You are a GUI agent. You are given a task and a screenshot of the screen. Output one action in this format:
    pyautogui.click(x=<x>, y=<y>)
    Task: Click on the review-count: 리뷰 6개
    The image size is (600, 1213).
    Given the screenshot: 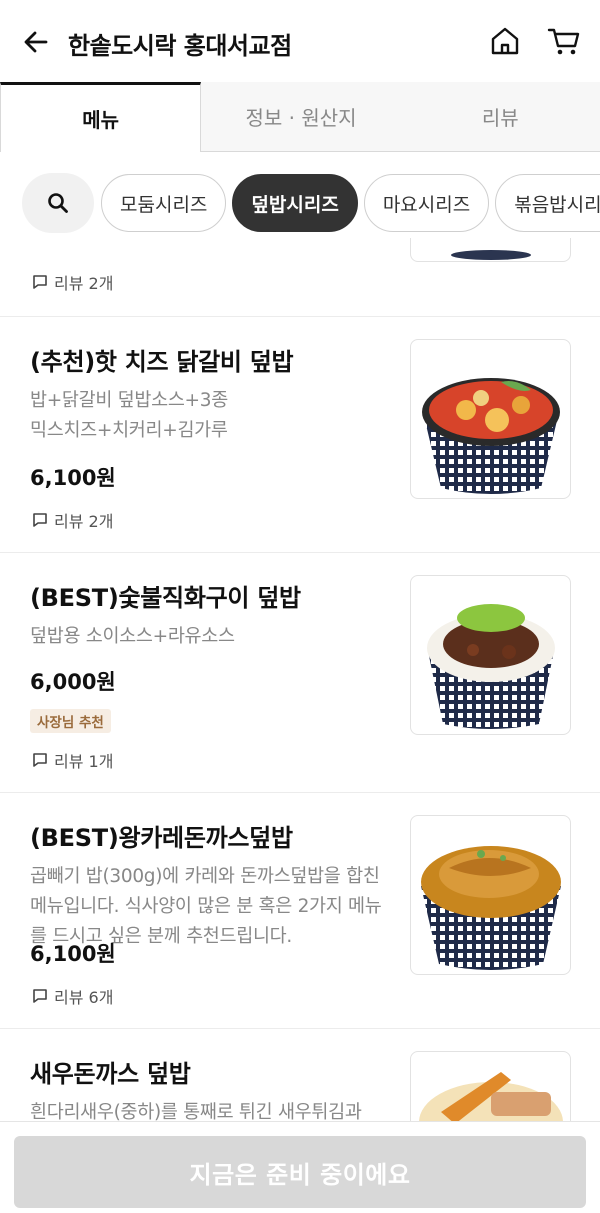 What is the action you would take?
    pyautogui.click(x=72, y=996)
    